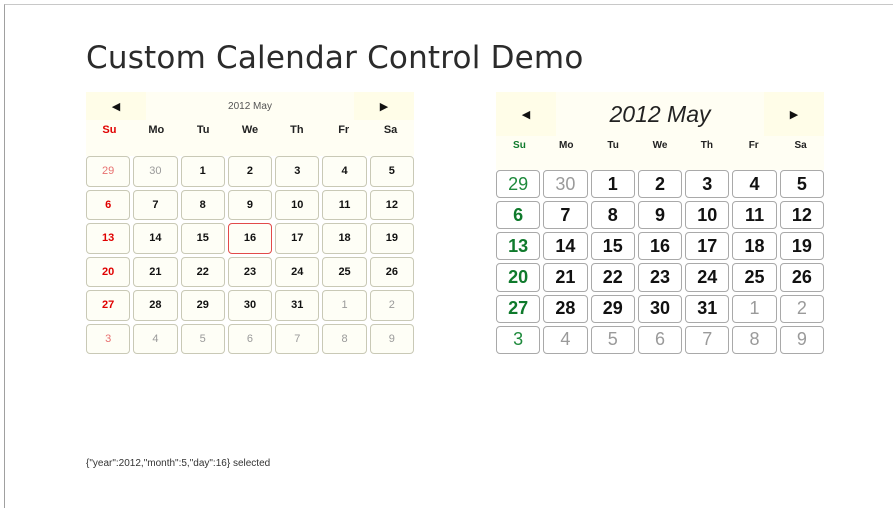 The image size is (894, 509). I want to click on arrow-left-icon: ◀, so click(526, 114).